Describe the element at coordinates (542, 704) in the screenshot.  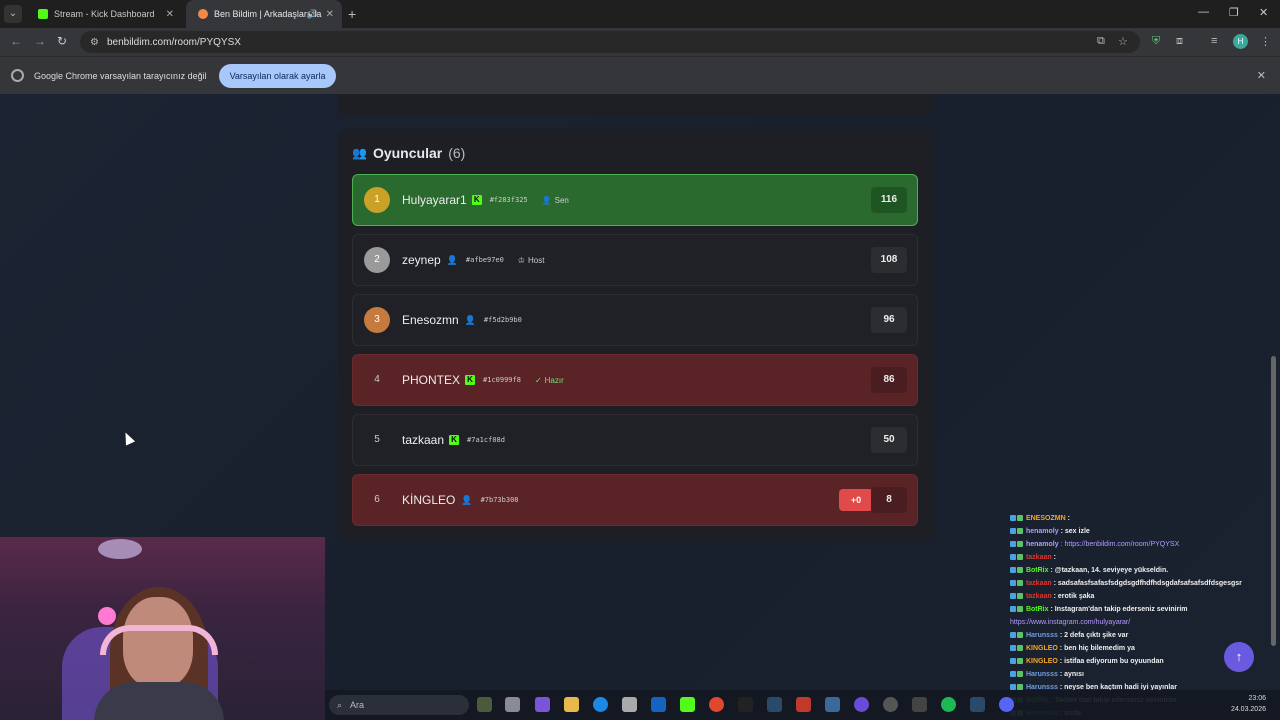
I see `copilot-icon` at that location.